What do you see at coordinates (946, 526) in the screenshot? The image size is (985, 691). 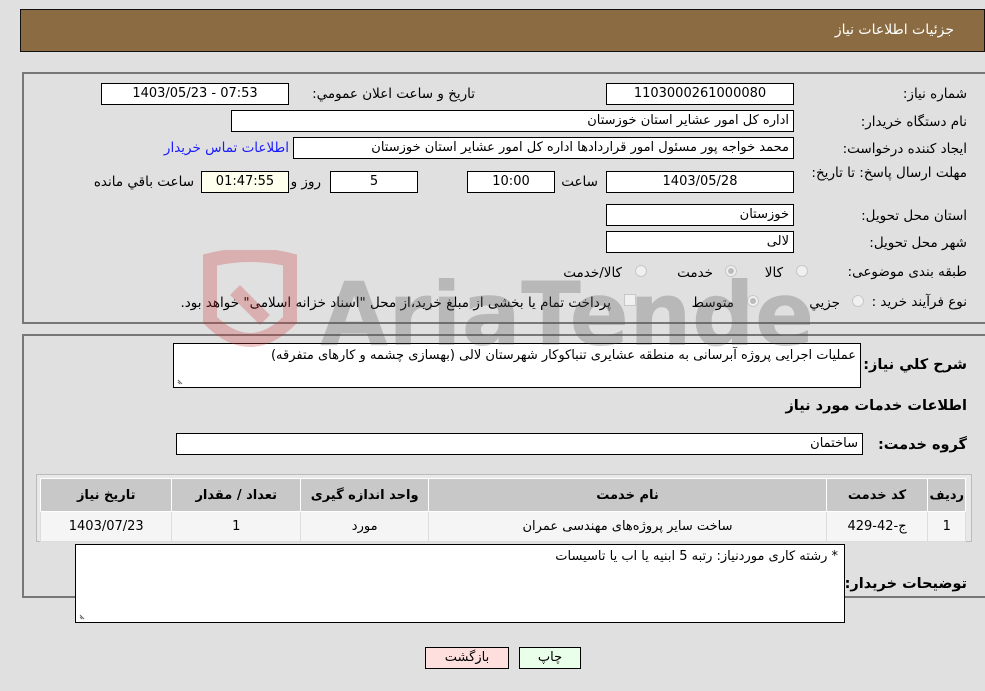 I see `cell-row-number: 1` at bounding box center [946, 526].